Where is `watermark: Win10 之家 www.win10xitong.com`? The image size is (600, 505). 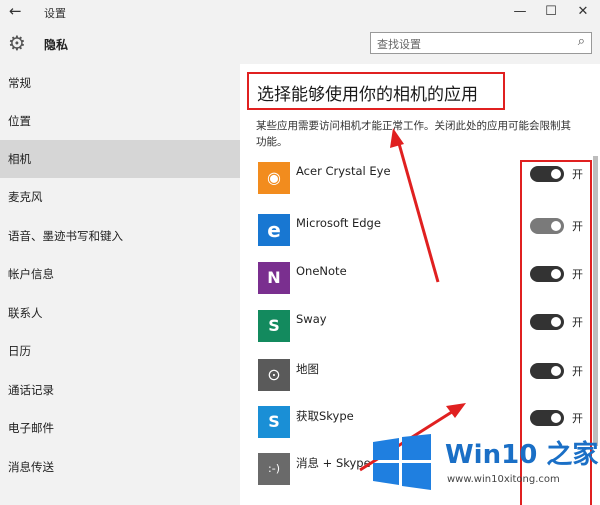
watermark: Win10 之家 www.win10xitong.com is located at coordinates (482, 462).